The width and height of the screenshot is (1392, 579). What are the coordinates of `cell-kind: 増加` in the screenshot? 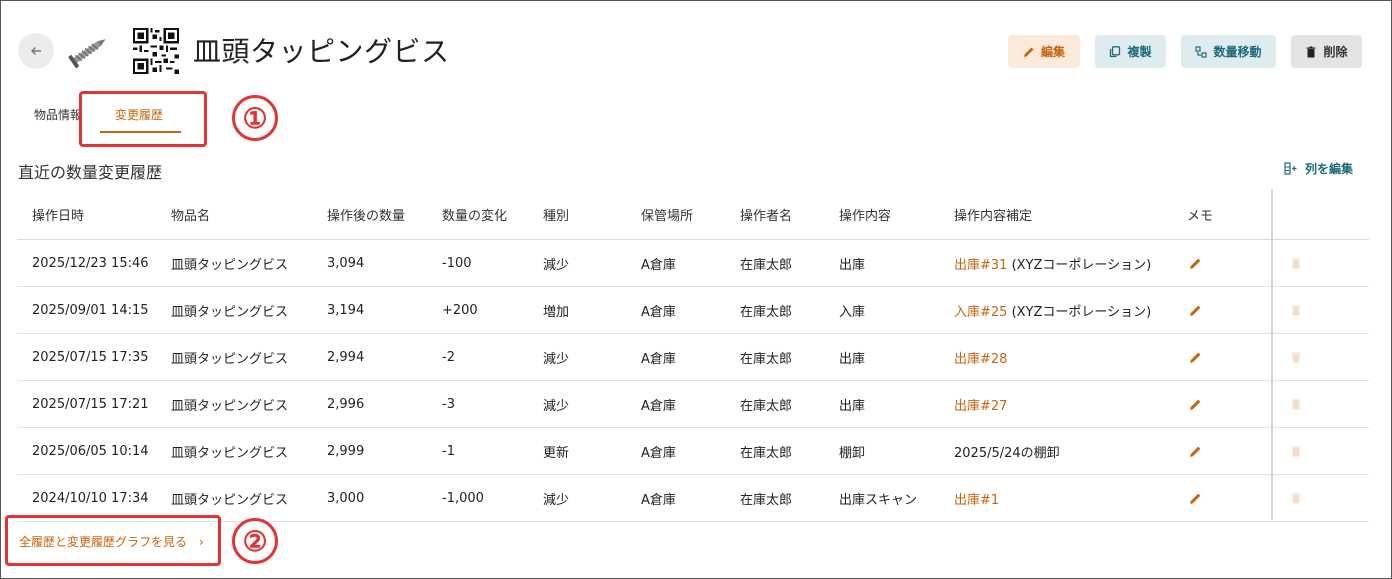 It's located at (556, 312).